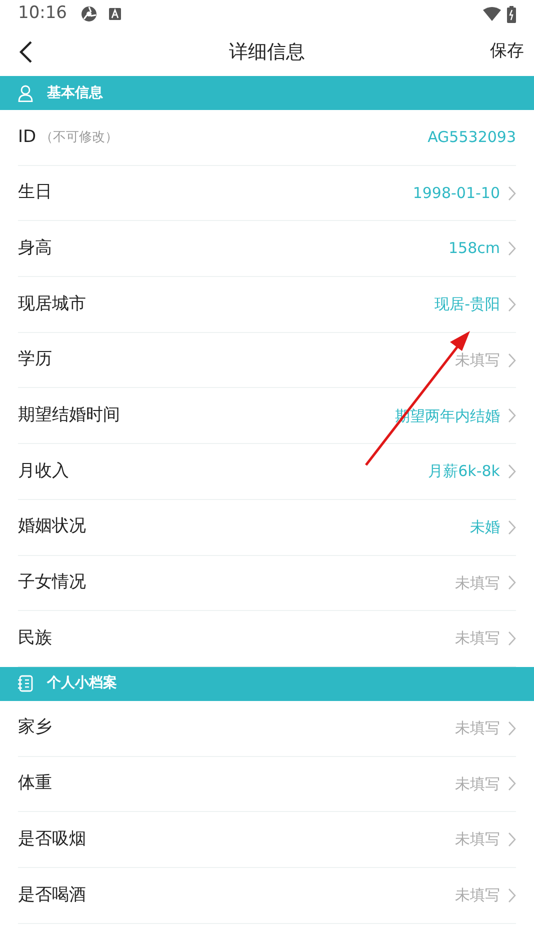 This screenshot has height=950, width=534. Describe the element at coordinates (52, 304) in the screenshot. I see `row-label: 现居城市` at that location.